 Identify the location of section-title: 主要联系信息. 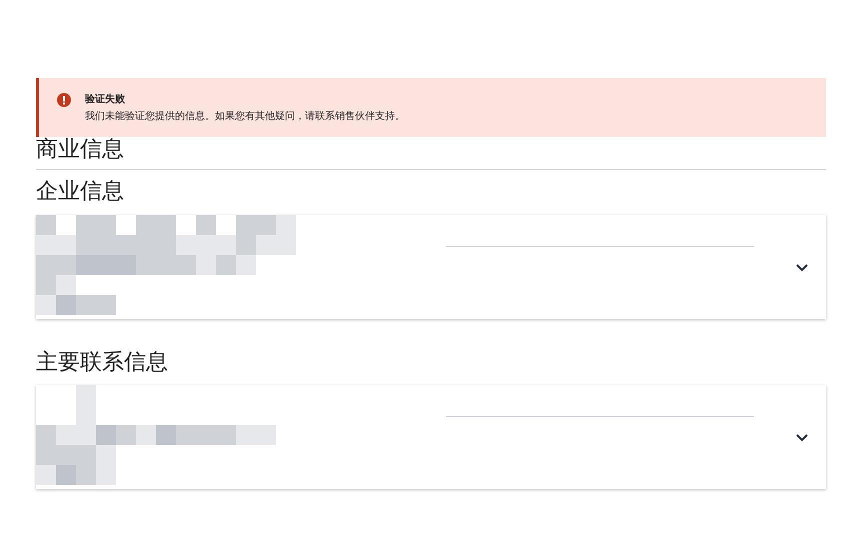
(102, 361).